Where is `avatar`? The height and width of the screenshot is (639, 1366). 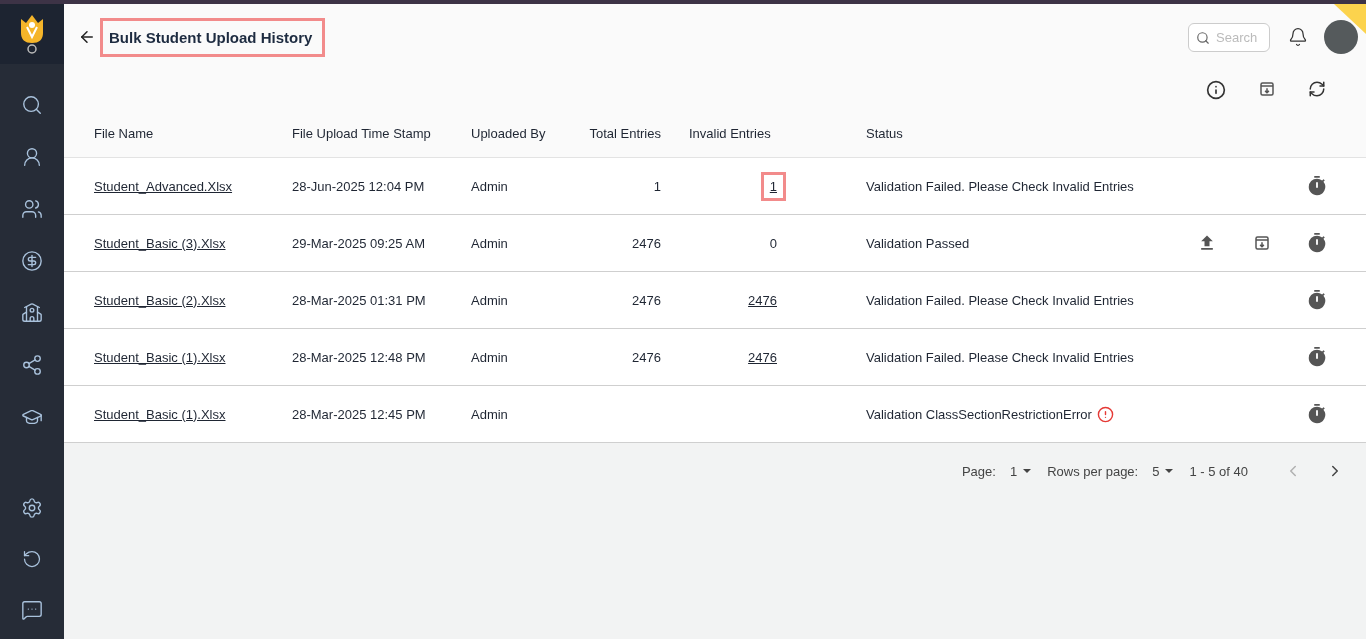
avatar is located at coordinates (1341, 37).